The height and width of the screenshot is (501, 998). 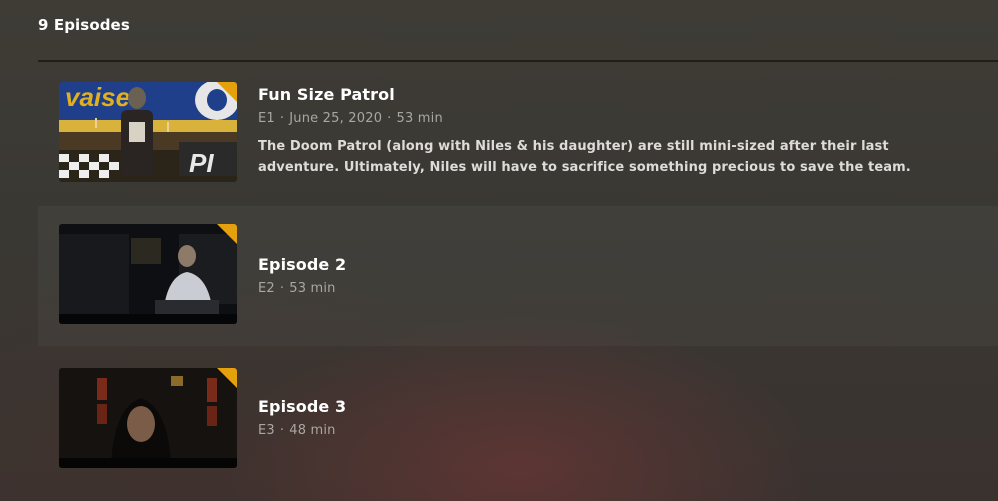 What do you see at coordinates (84, 25) in the screenshot?
I see `episode-count-heading: 9 Episodes` at bounding box center [84, 25].